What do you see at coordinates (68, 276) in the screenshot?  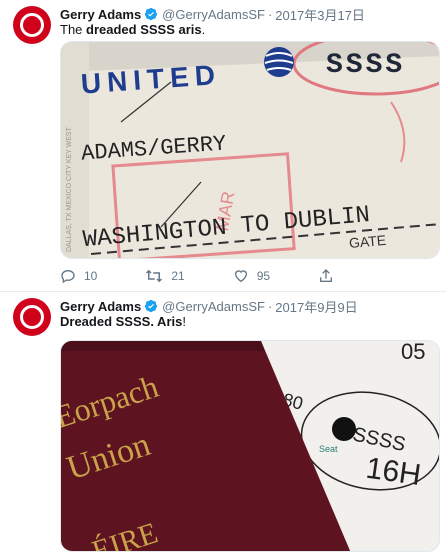 I see `reply-icon` at bounding box center [68, 276].